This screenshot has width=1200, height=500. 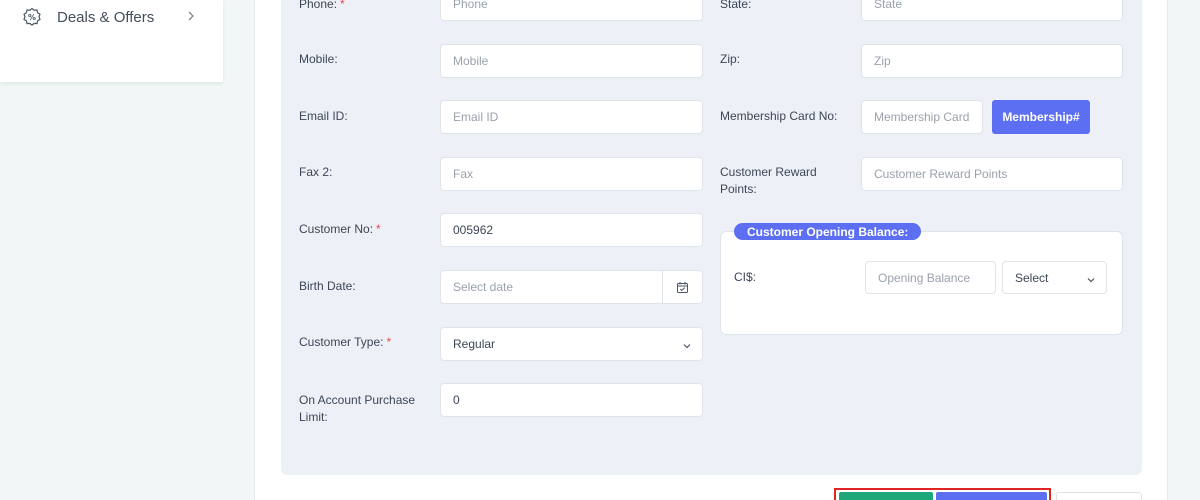 I want to click on save-button, so click(x=886, y=496).